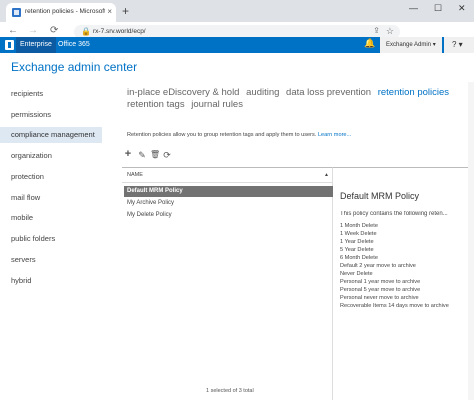 Image resolution: width=474 pixels, height=410 pixels. I want to click on refresh-icon: ⟳, so click(167, 156).